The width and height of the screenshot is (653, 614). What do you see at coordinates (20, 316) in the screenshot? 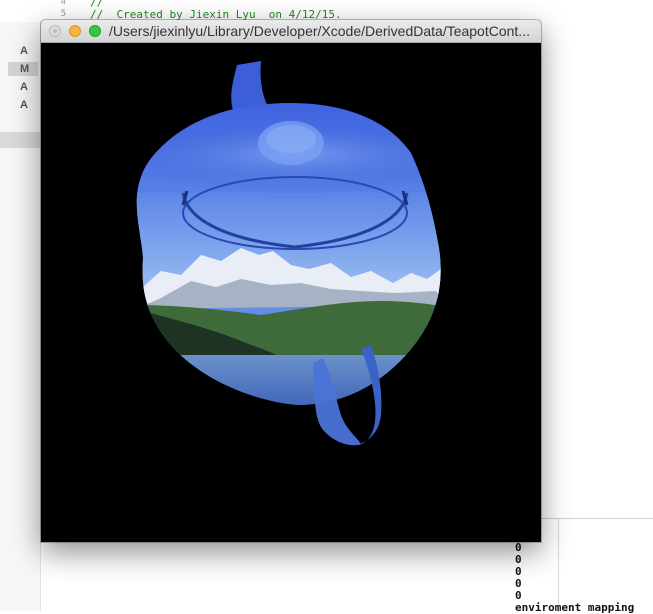
I see `source-control-gutter: A M A A` at bounding box center [20, 316].